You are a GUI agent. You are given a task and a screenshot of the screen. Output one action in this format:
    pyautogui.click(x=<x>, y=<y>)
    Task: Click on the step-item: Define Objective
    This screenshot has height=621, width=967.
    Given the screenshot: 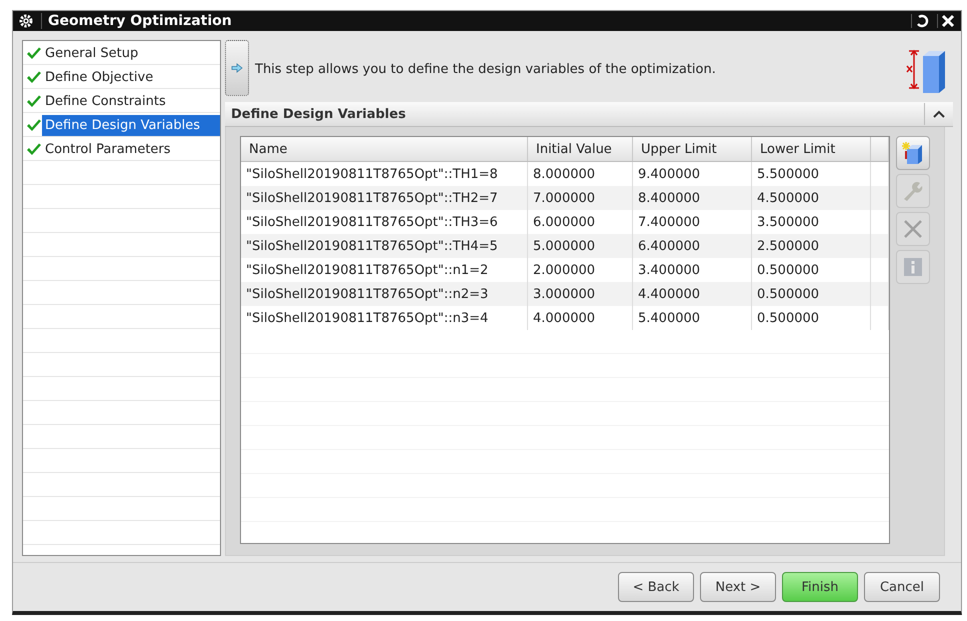 What is the action you would take?
    pyautogui.click(x=121, y=77)
    